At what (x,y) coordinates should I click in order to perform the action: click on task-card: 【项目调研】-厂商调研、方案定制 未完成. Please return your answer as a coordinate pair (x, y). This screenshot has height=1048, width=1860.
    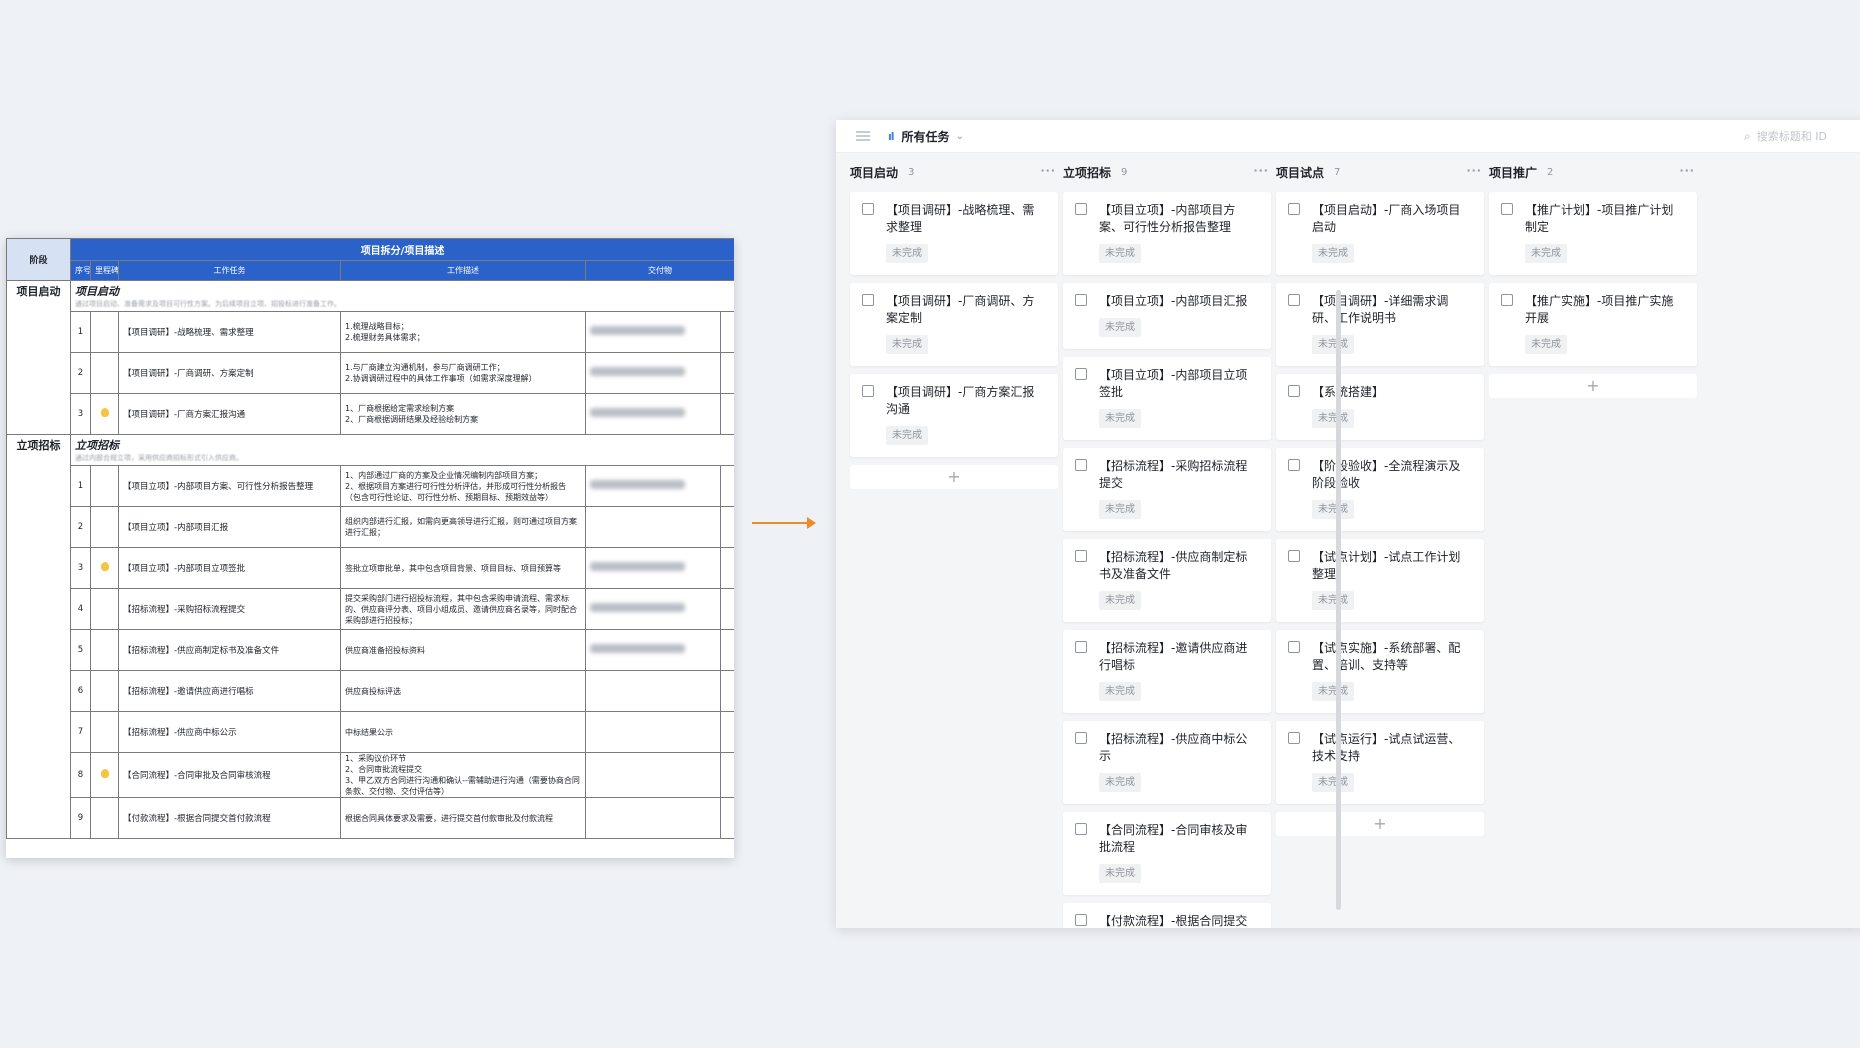
    Looking at the image, I should click on (954, 324).